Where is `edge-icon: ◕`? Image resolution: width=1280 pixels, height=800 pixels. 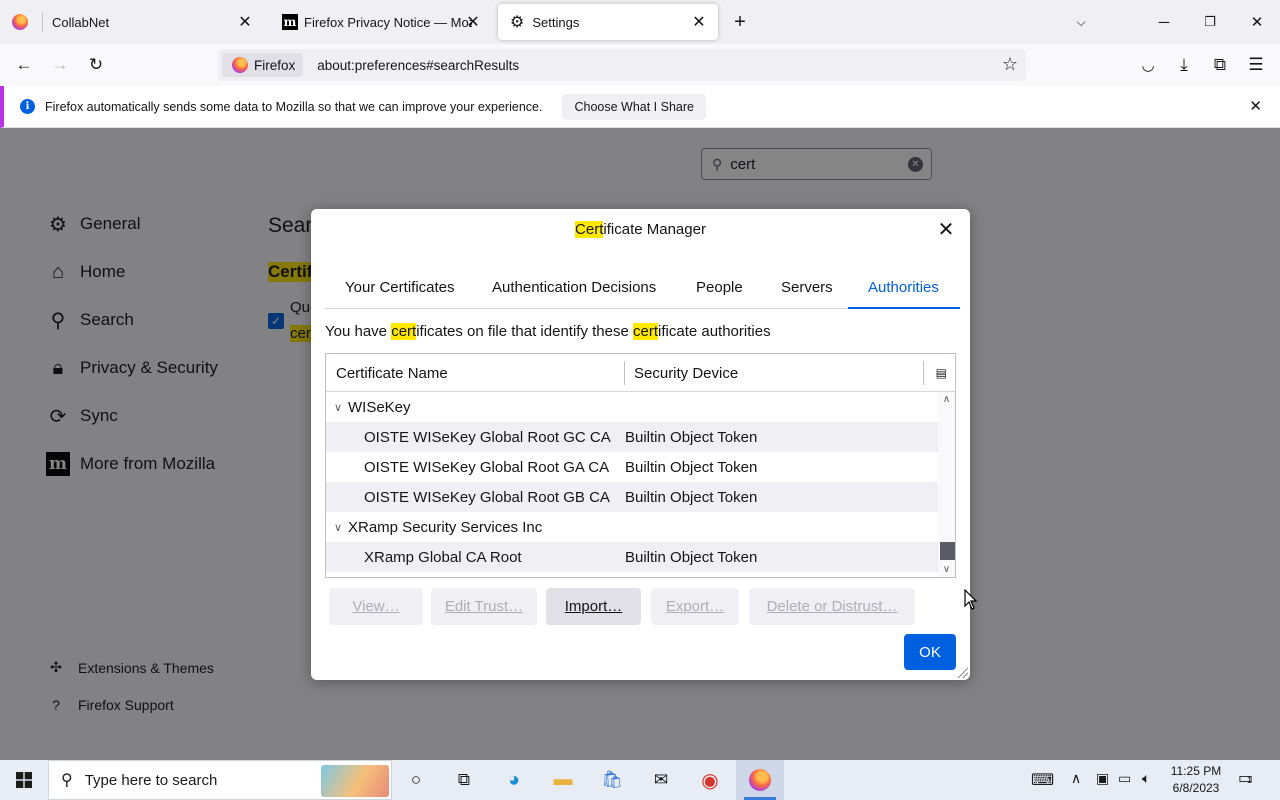
edge-icon: ◕ is located at coordinates (514, 780).